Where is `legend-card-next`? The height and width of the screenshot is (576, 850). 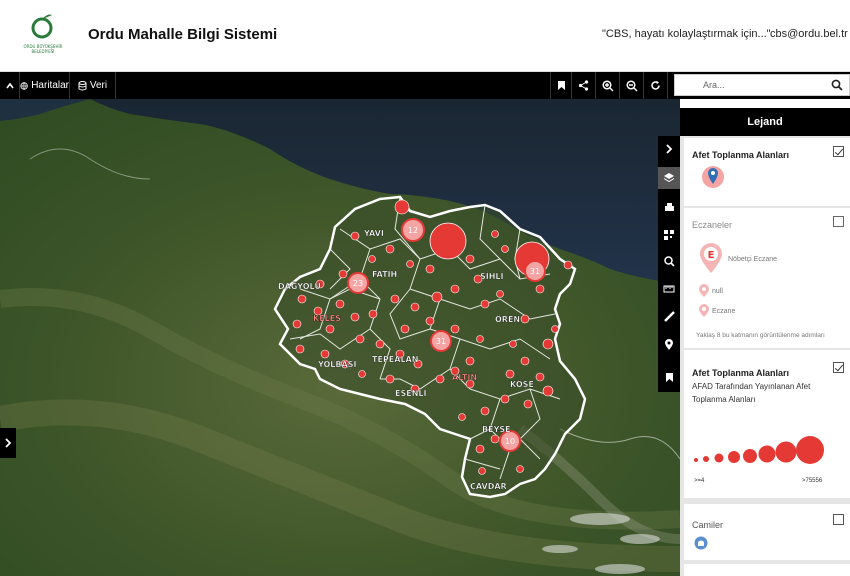 legend-card-next is located at coordinates (767, 570).